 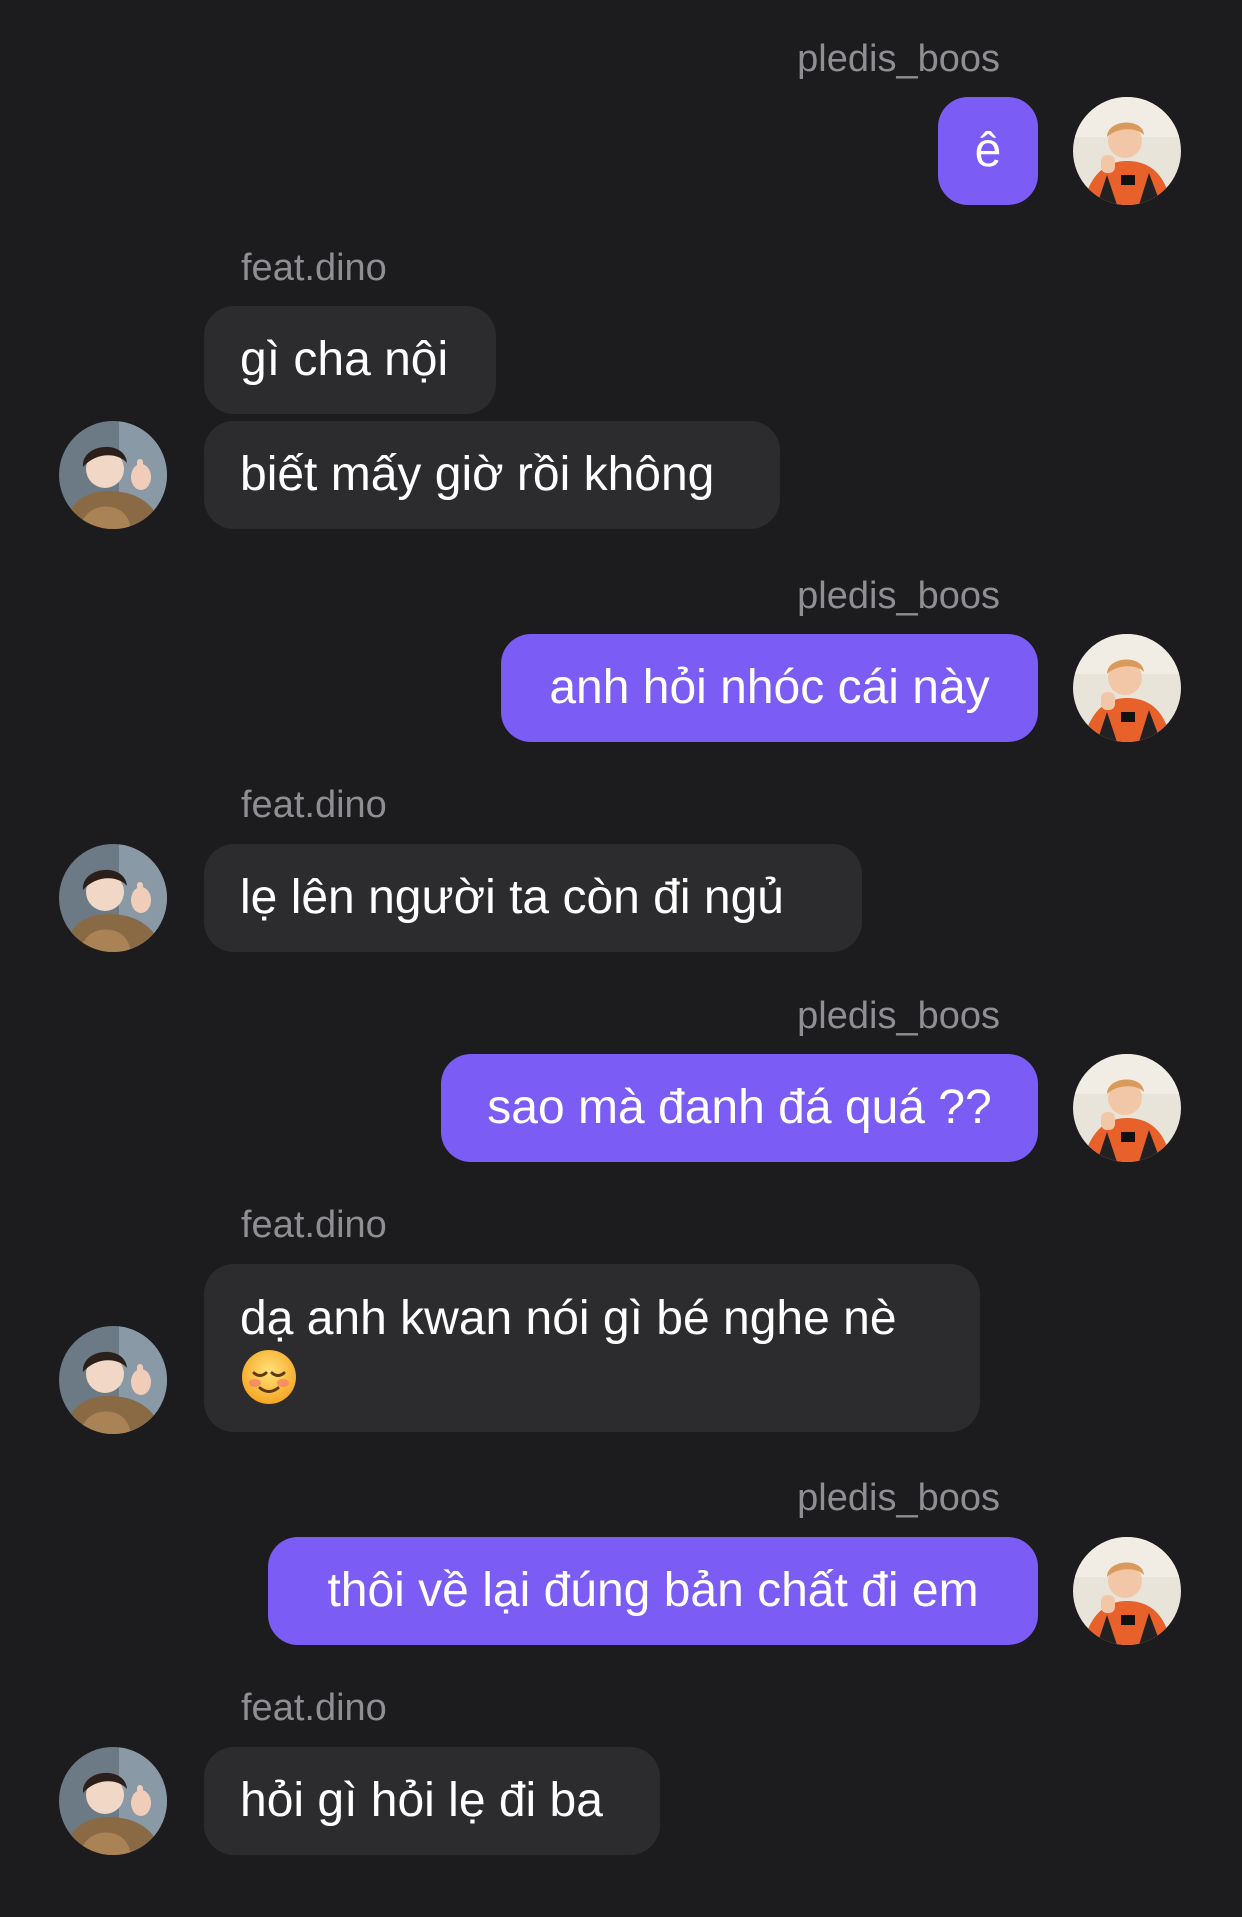 I want to click on message-bubble-incoming: biết mấy giờ rồi không, so click(x=492, y=475).